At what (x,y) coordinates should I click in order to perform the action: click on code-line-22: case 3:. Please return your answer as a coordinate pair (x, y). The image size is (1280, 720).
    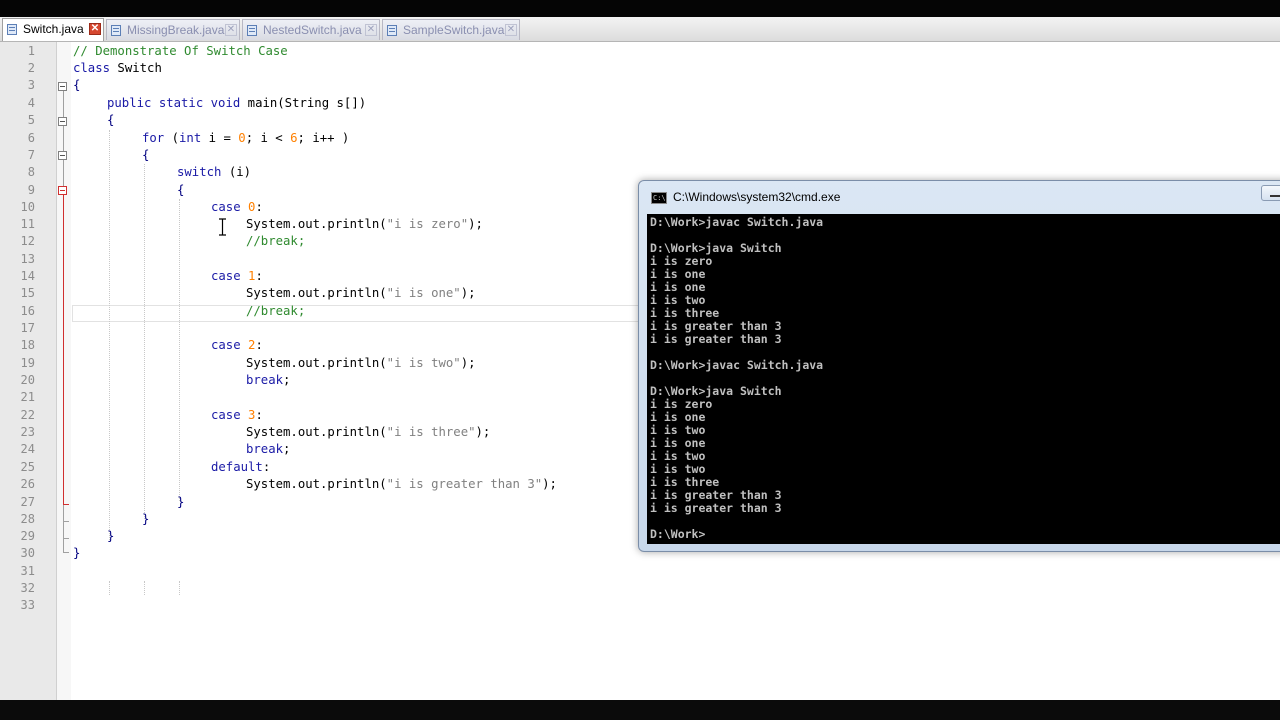
    Looking at the image, I should click on (237, 415).